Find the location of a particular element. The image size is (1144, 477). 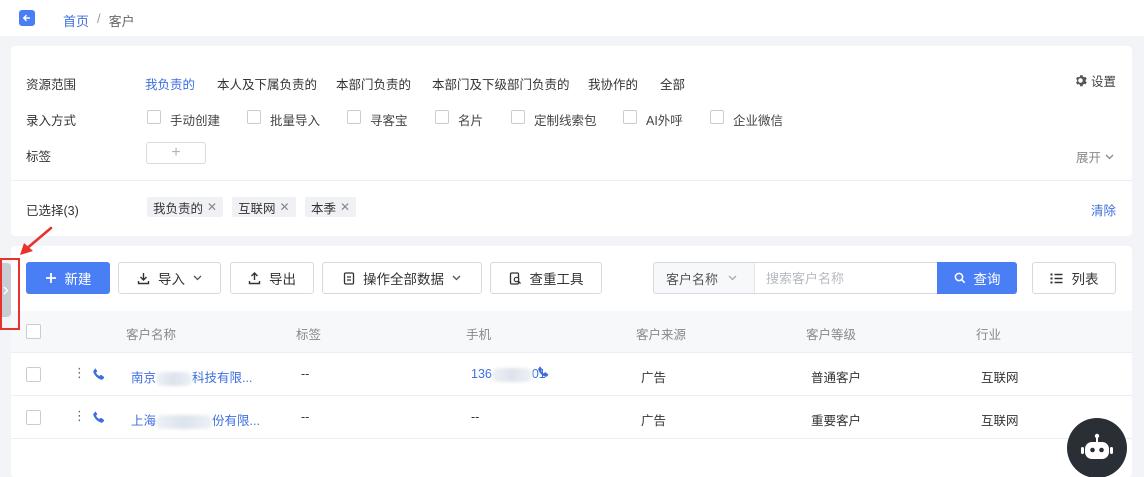

search-button-label: 查询 is located at coordinates (987, 279).